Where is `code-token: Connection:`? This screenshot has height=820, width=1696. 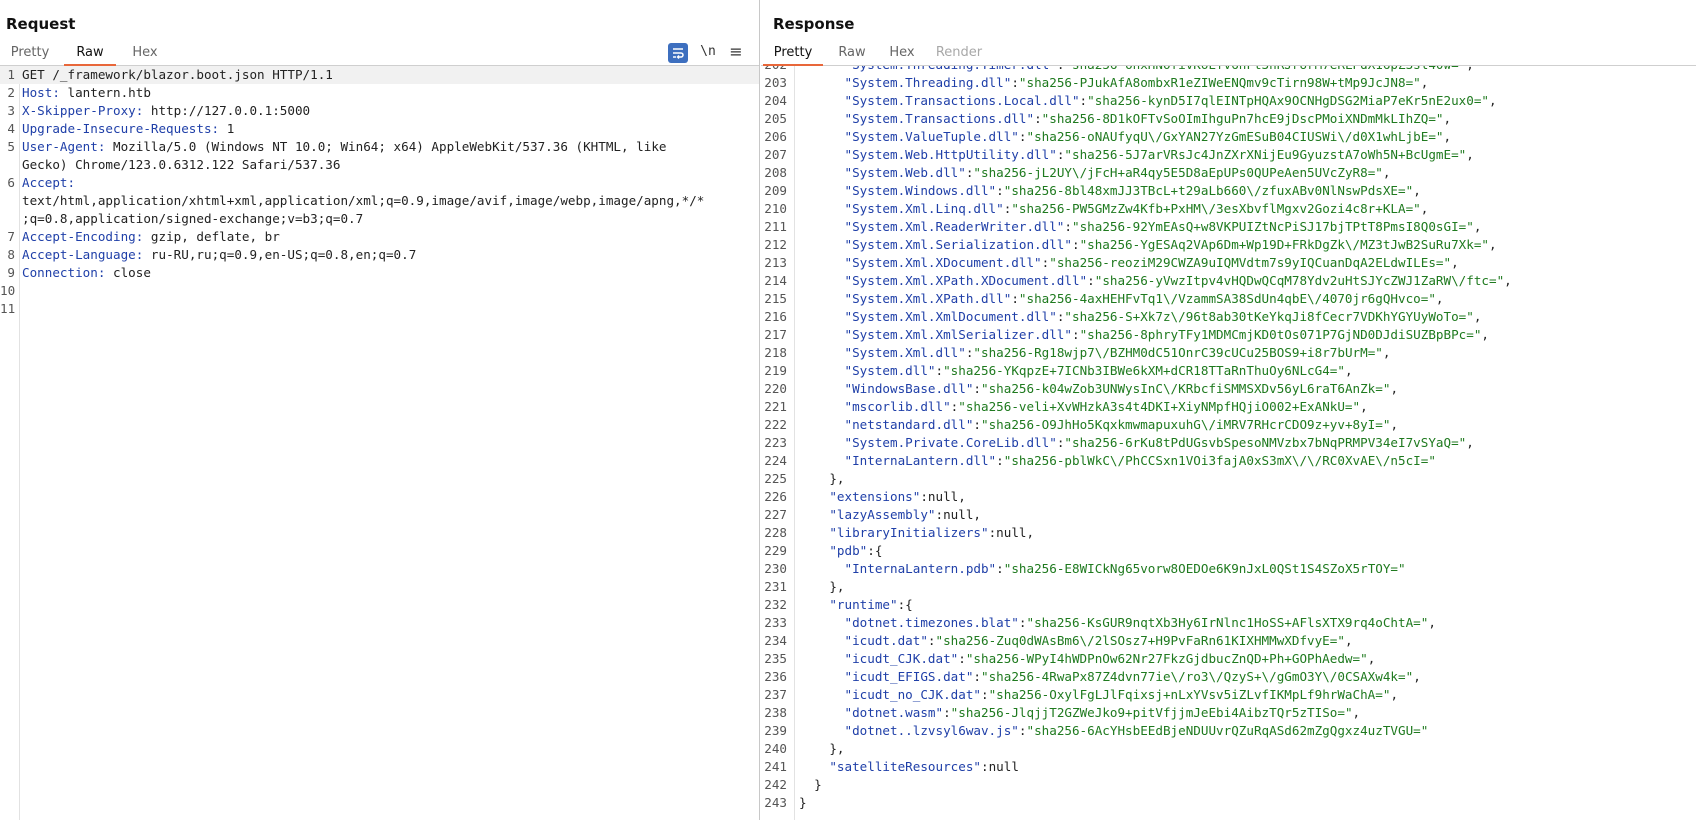
code-token: Connection: is located at coordinates (64, 272).